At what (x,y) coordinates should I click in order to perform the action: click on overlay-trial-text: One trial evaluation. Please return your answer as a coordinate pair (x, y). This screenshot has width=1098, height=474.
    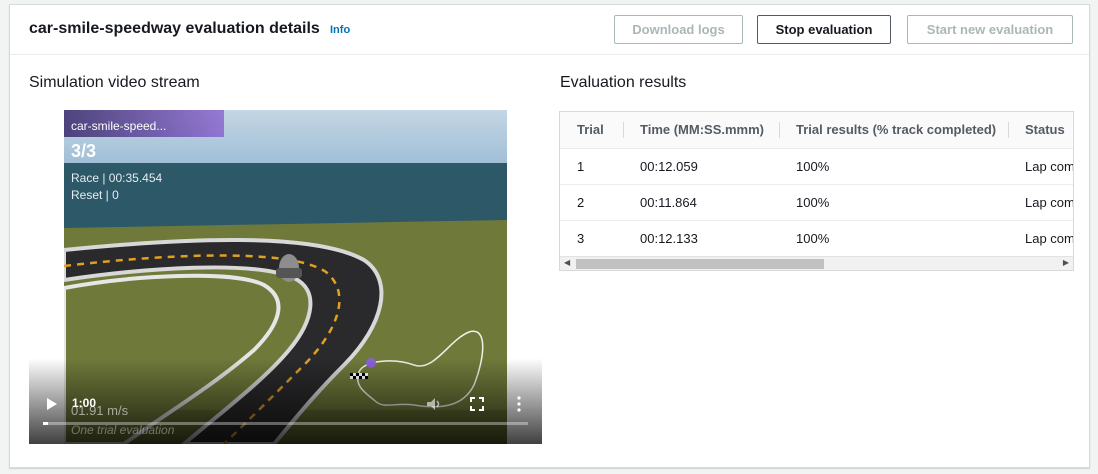
    Looking at the image, I should click on (123, 430).